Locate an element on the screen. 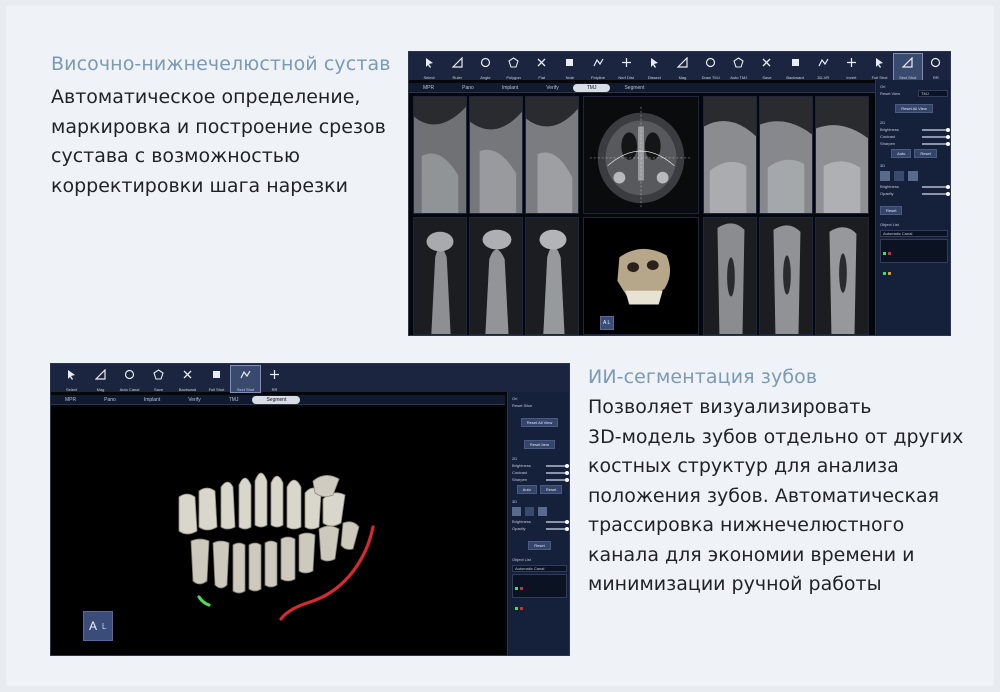 This screenshot has height=692, width=1000. tool-angle-button: Angle is located at coordinates (485, 67).